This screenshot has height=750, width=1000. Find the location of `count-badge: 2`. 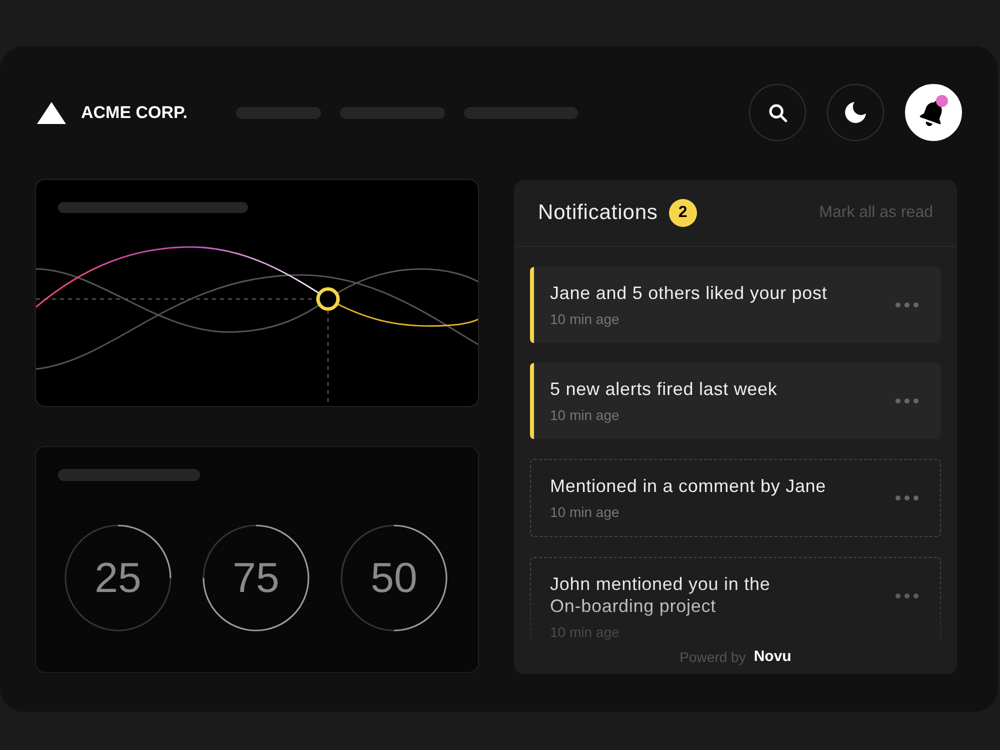

count-badge: 2 is located at coordinates (682, 213).